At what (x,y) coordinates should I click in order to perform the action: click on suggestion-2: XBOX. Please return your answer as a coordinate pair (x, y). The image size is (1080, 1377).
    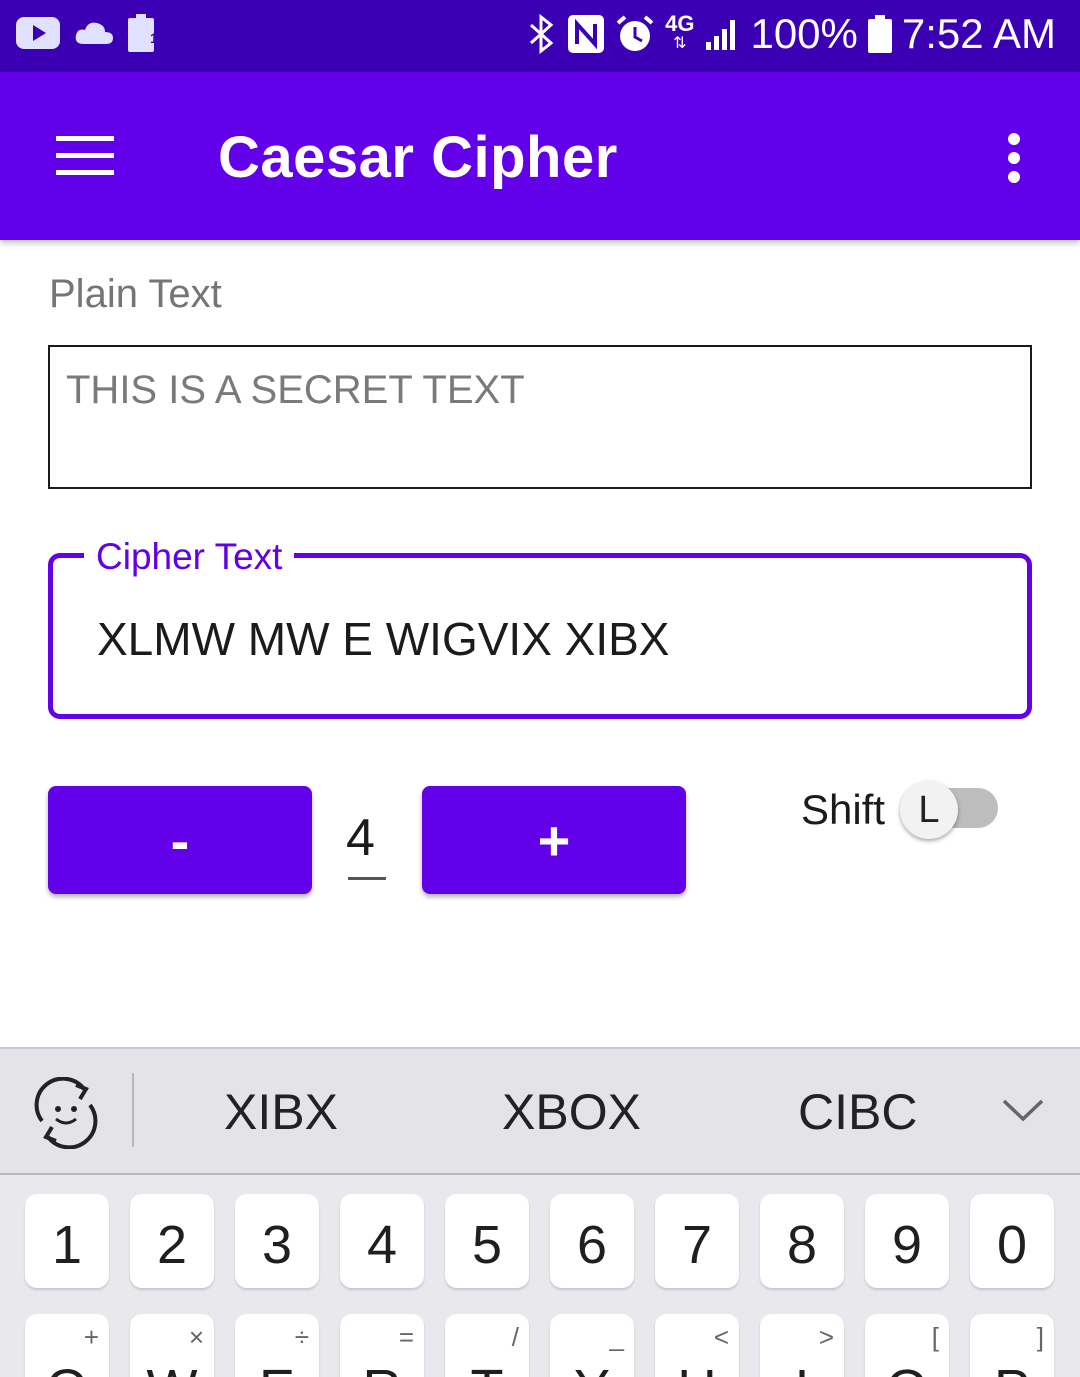
    Looking at the image, I should click on (571, 1112).